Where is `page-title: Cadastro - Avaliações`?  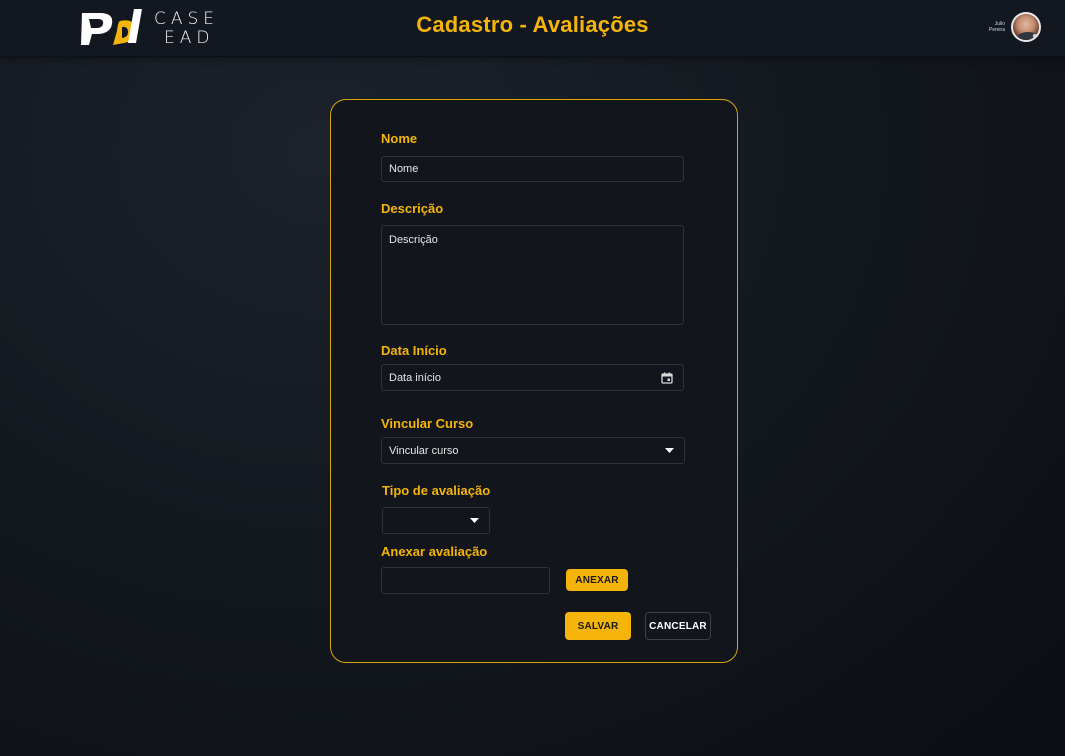 page-title: Cadastro - Avaliações is located at coordinates (532, 24).